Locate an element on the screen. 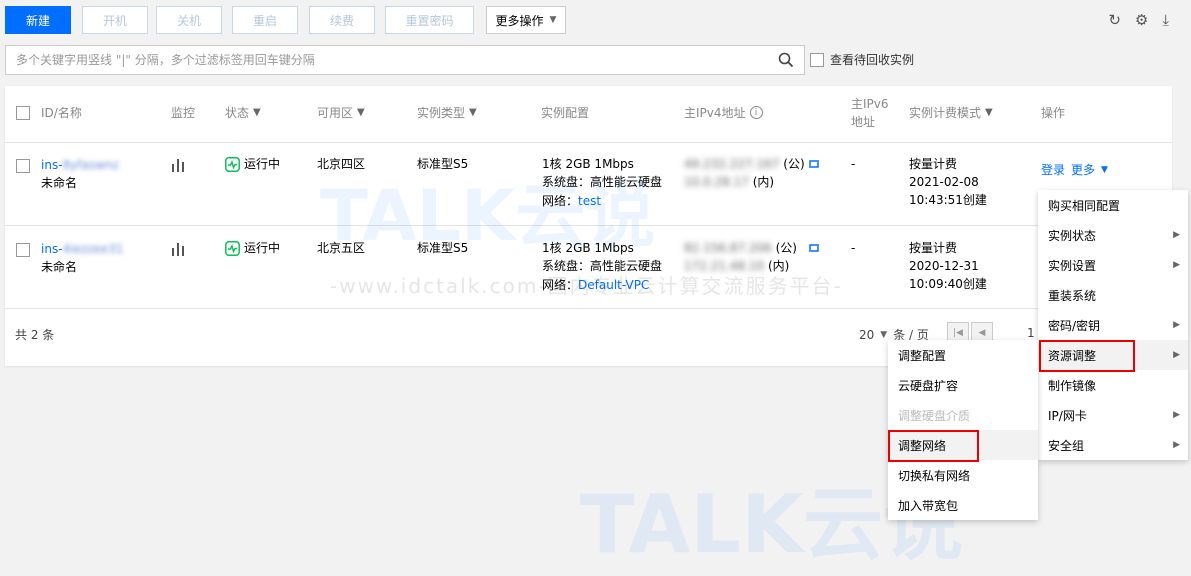  menu-item-instance-state: 实例状态 ▶ is located at coordinates (1113, 235).